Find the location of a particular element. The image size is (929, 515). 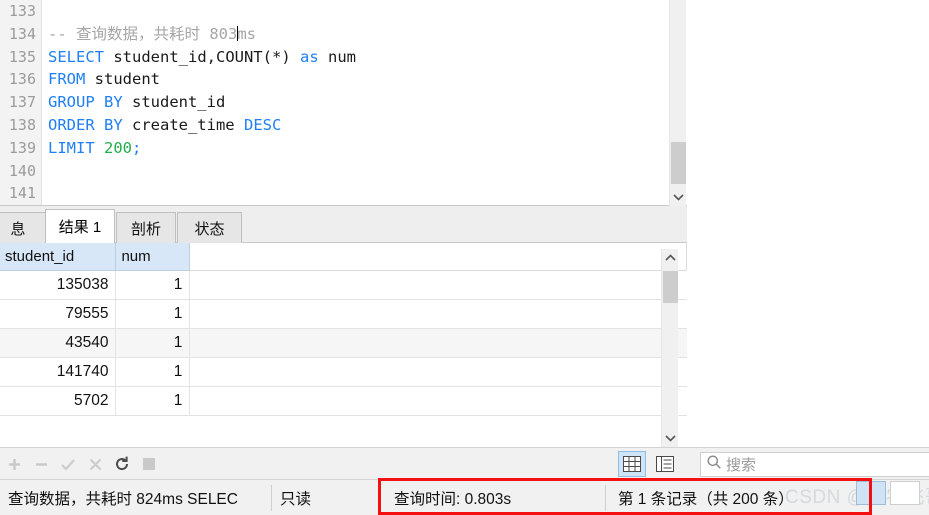

form-view-icon is located at coordinates (665, 464).